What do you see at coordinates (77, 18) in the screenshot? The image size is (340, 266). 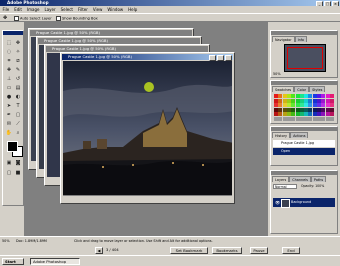 I see `bounding-box-option: Show Bounding Box` at bounding box center [77, 18].